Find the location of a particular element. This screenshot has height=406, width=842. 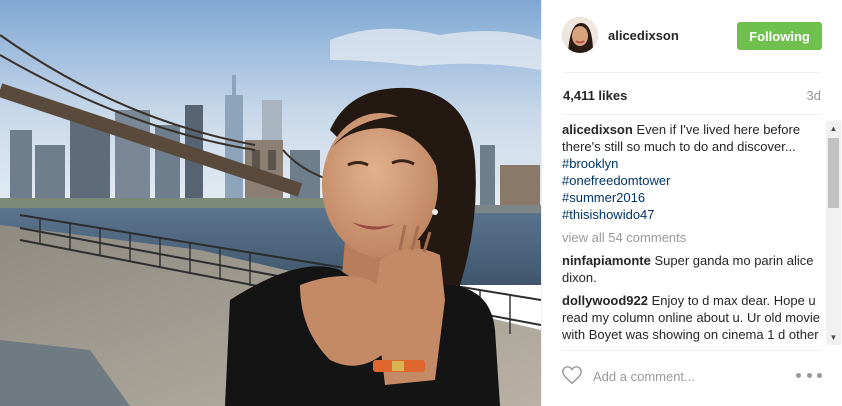

post-timestamp: 3d is located at coordinates (814, 95).